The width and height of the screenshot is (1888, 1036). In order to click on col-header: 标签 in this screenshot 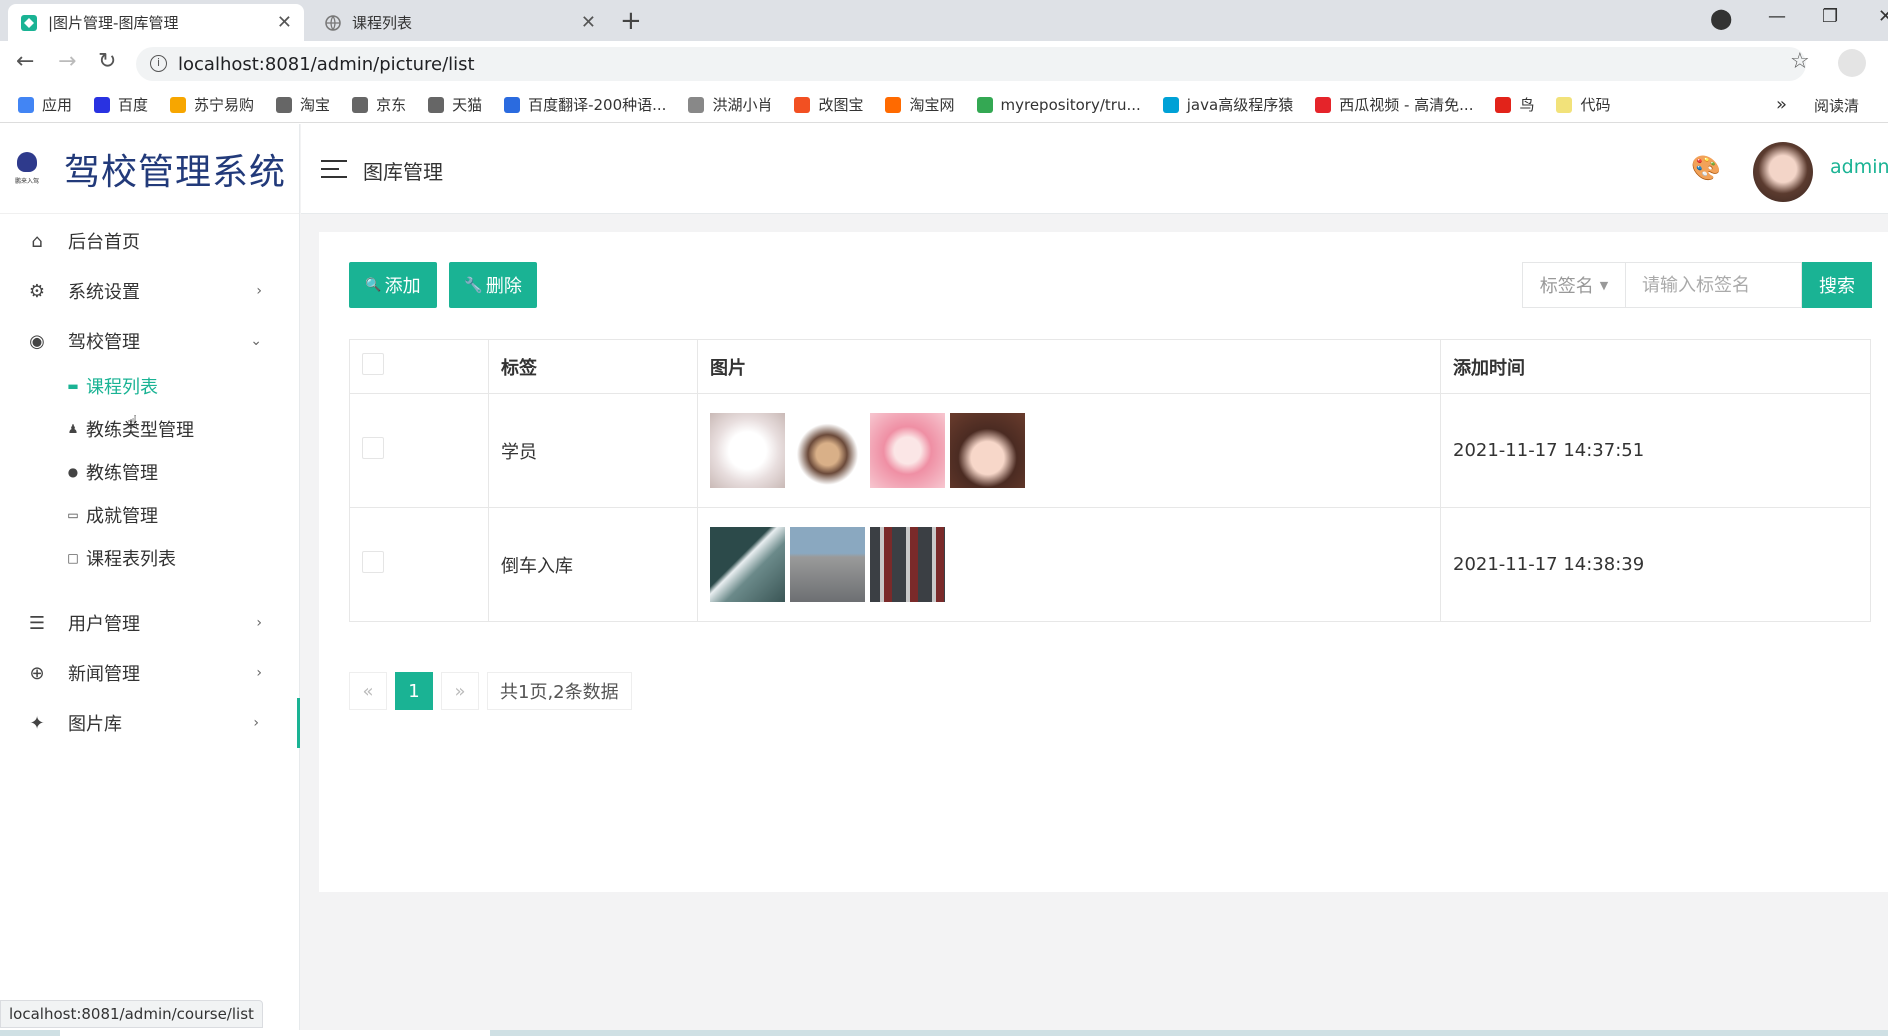, I will do `click(593, 366)`.